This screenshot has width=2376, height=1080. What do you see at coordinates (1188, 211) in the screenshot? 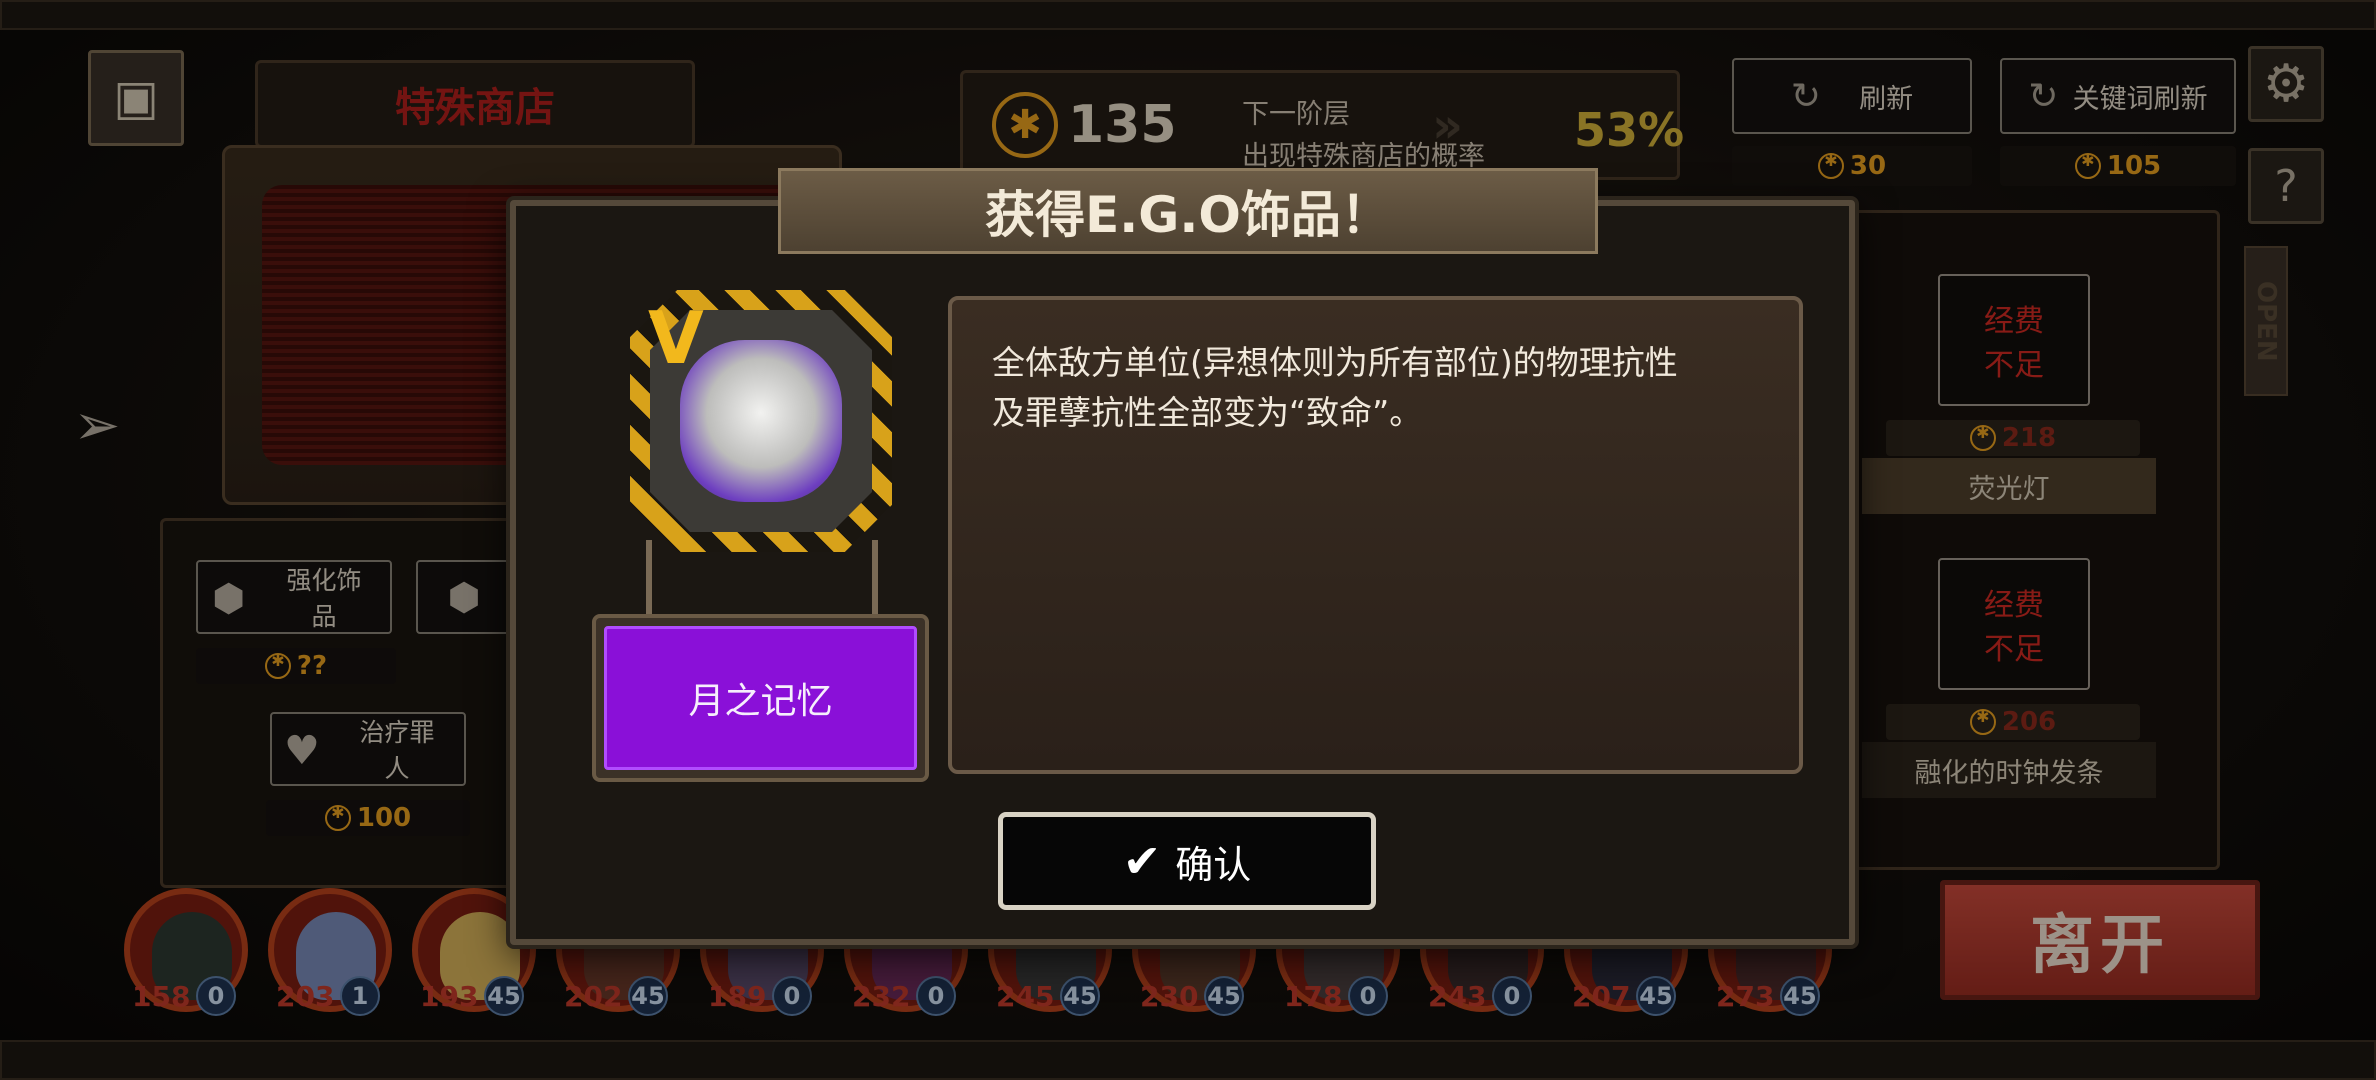
I see `dialog-title: 获得E.G.O饰品！` at bounding box center [1188, 211].